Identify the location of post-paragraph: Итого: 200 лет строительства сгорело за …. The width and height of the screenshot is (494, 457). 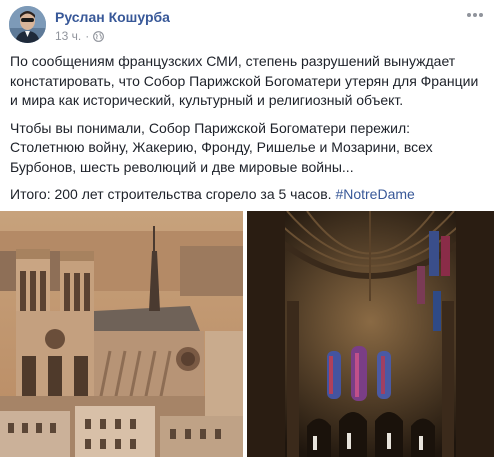
(249, 195).